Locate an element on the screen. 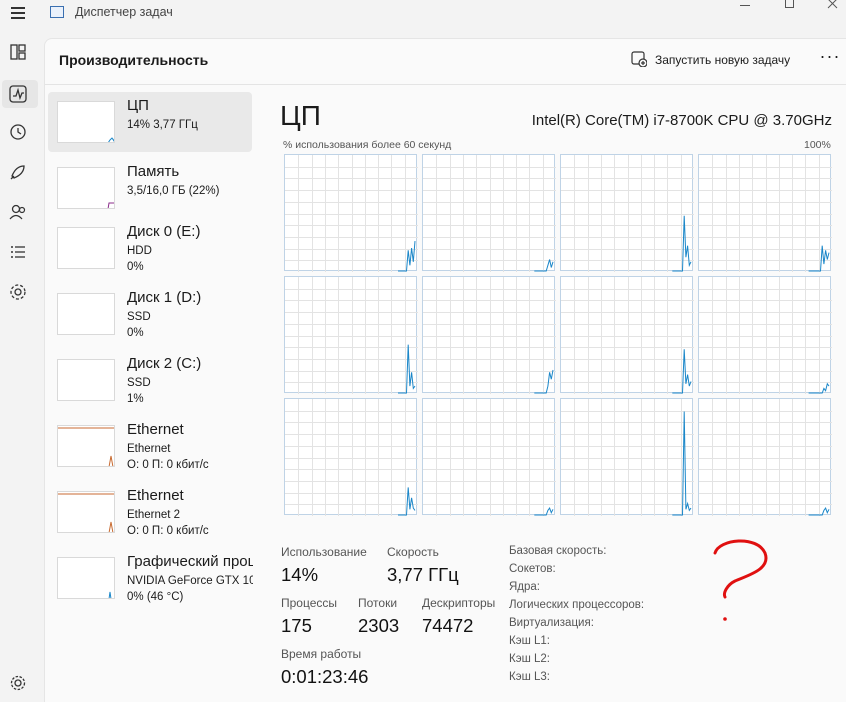  page-title: Производительность is located at coordinates (134, 60).